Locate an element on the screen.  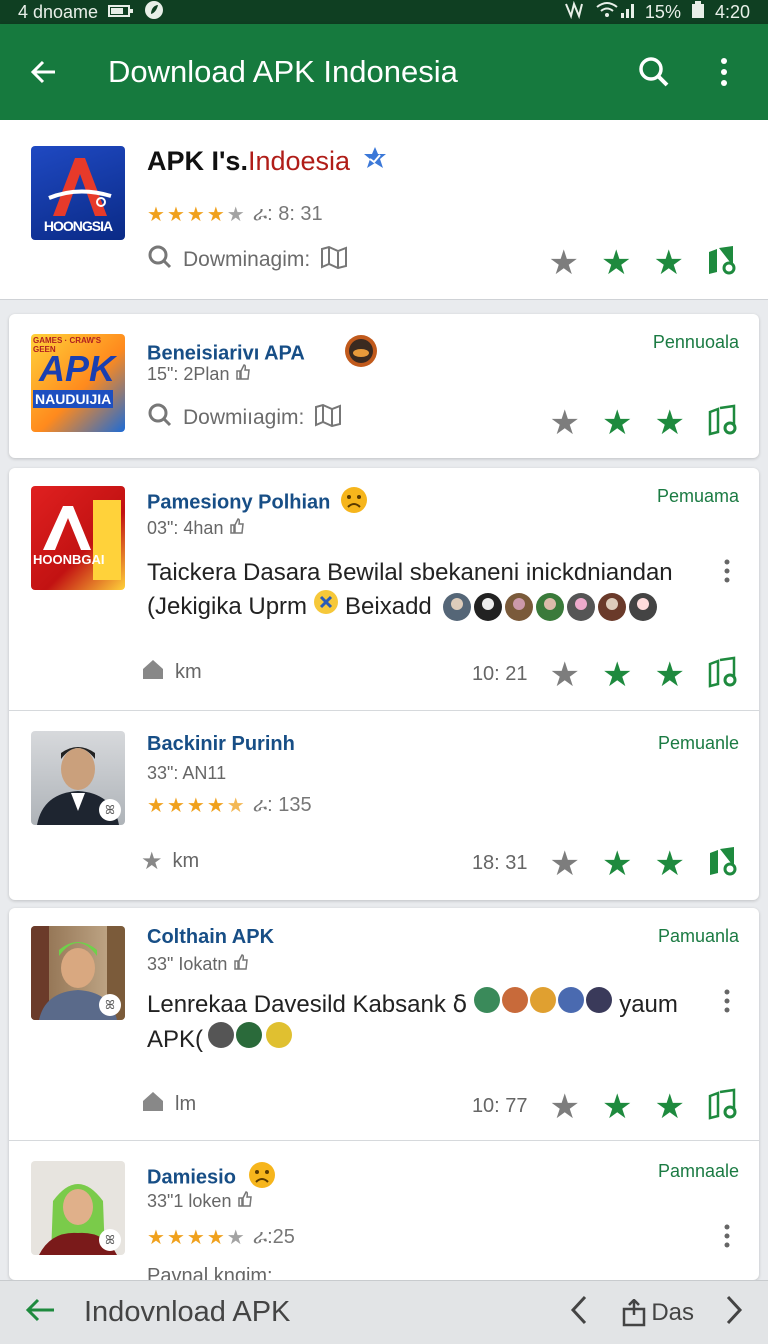
home-row: km is located at coordinates (171, 672).